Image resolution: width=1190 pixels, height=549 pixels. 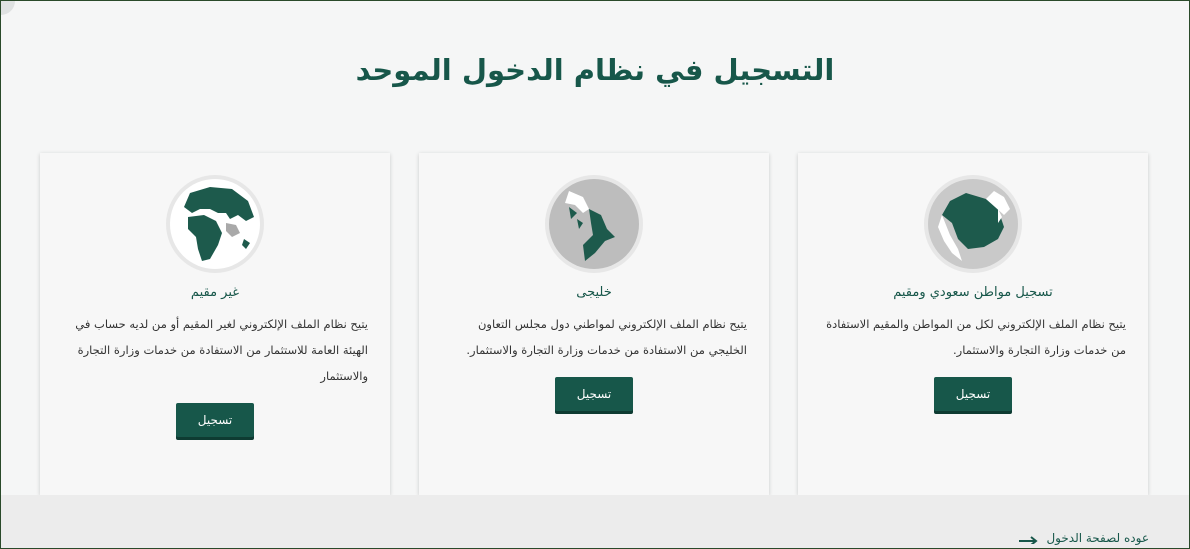 I want to click on gulf-map-icon, so click(x=594, y=224).